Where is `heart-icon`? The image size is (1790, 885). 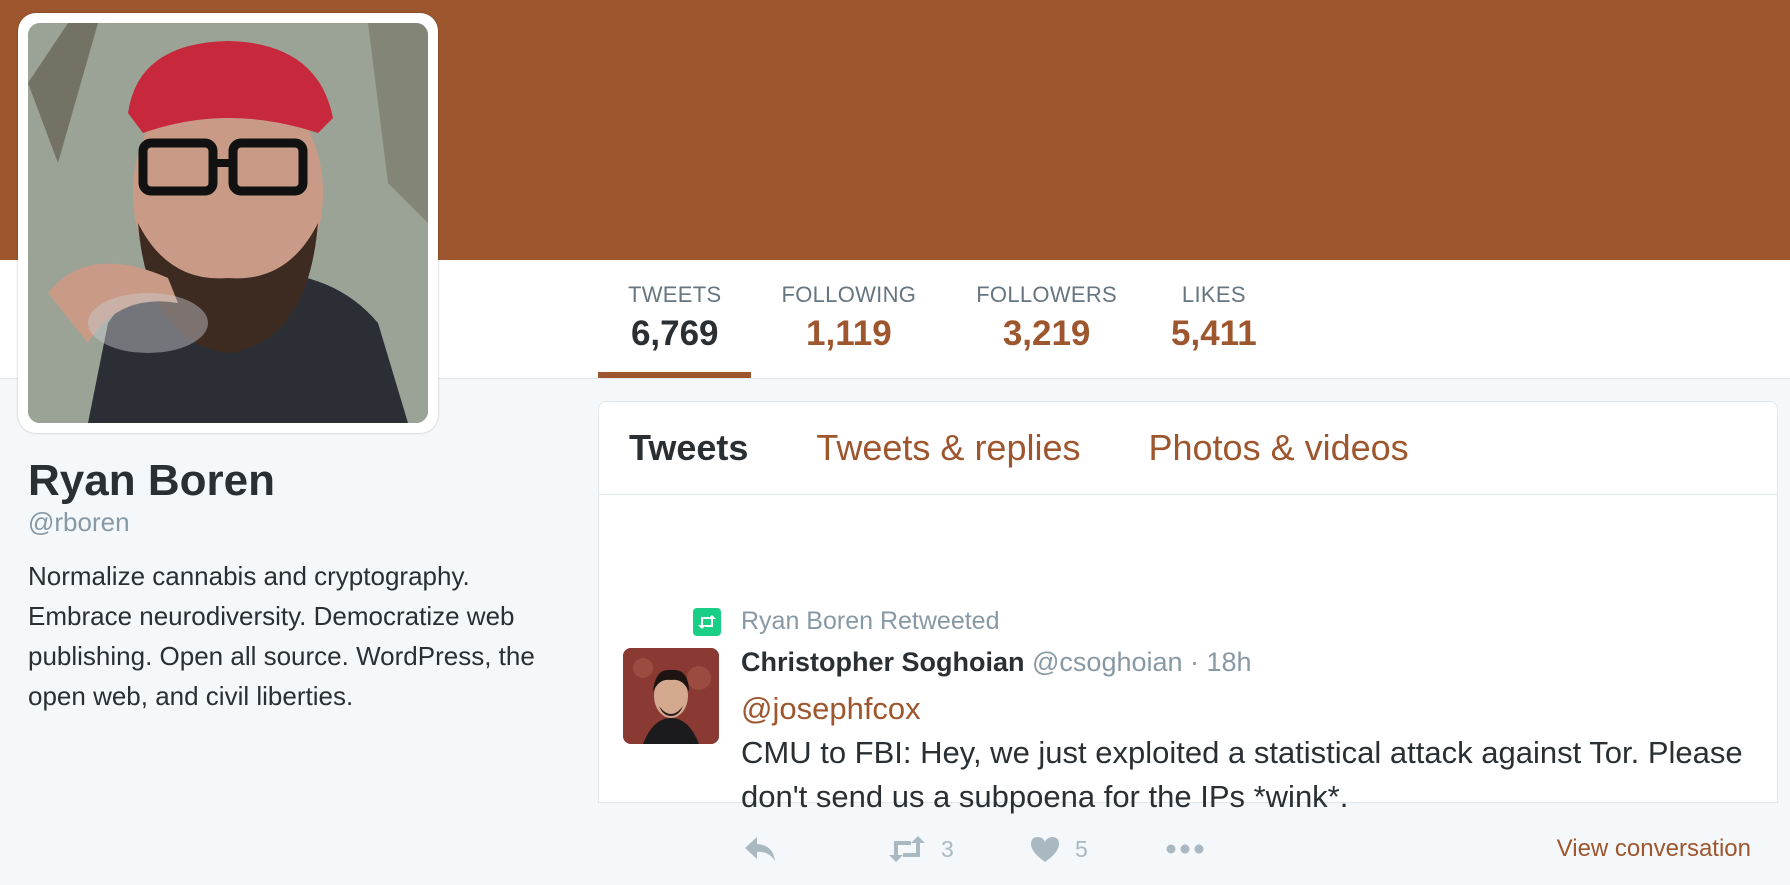
heart-icon is located at coordinates (1045, 849).